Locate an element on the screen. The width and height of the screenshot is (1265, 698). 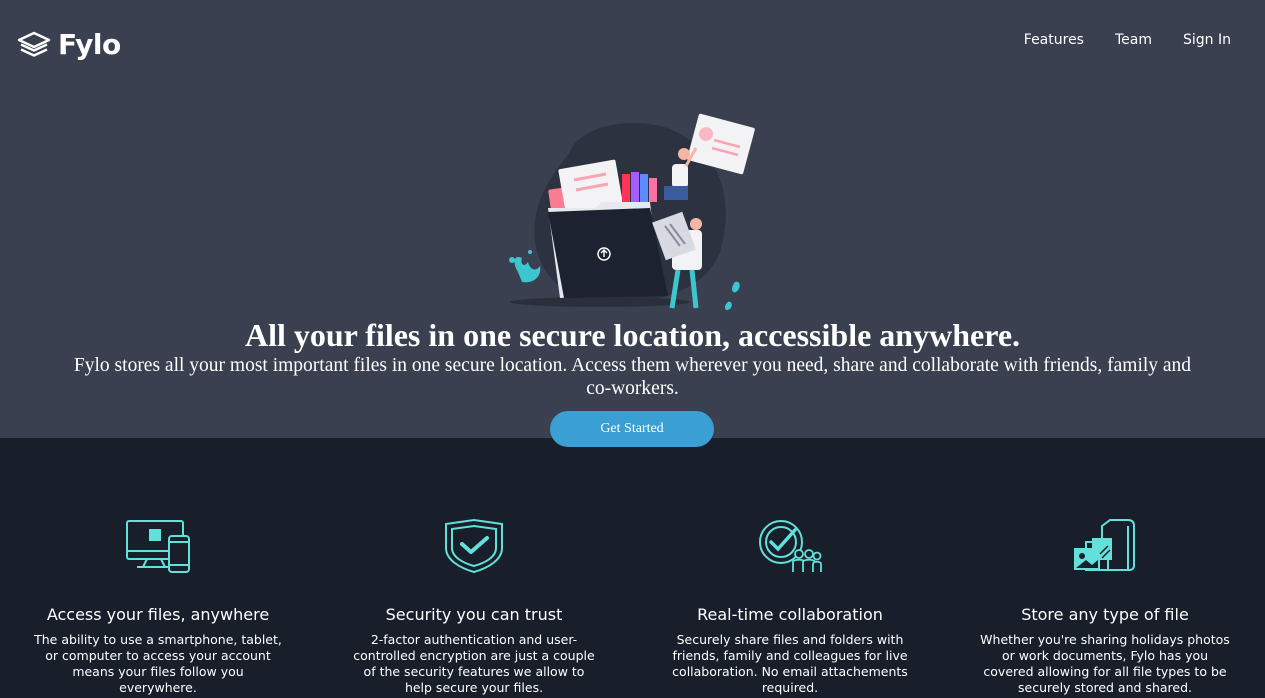
feature-title: Store any type of file is located at coordinates (1105, 614).